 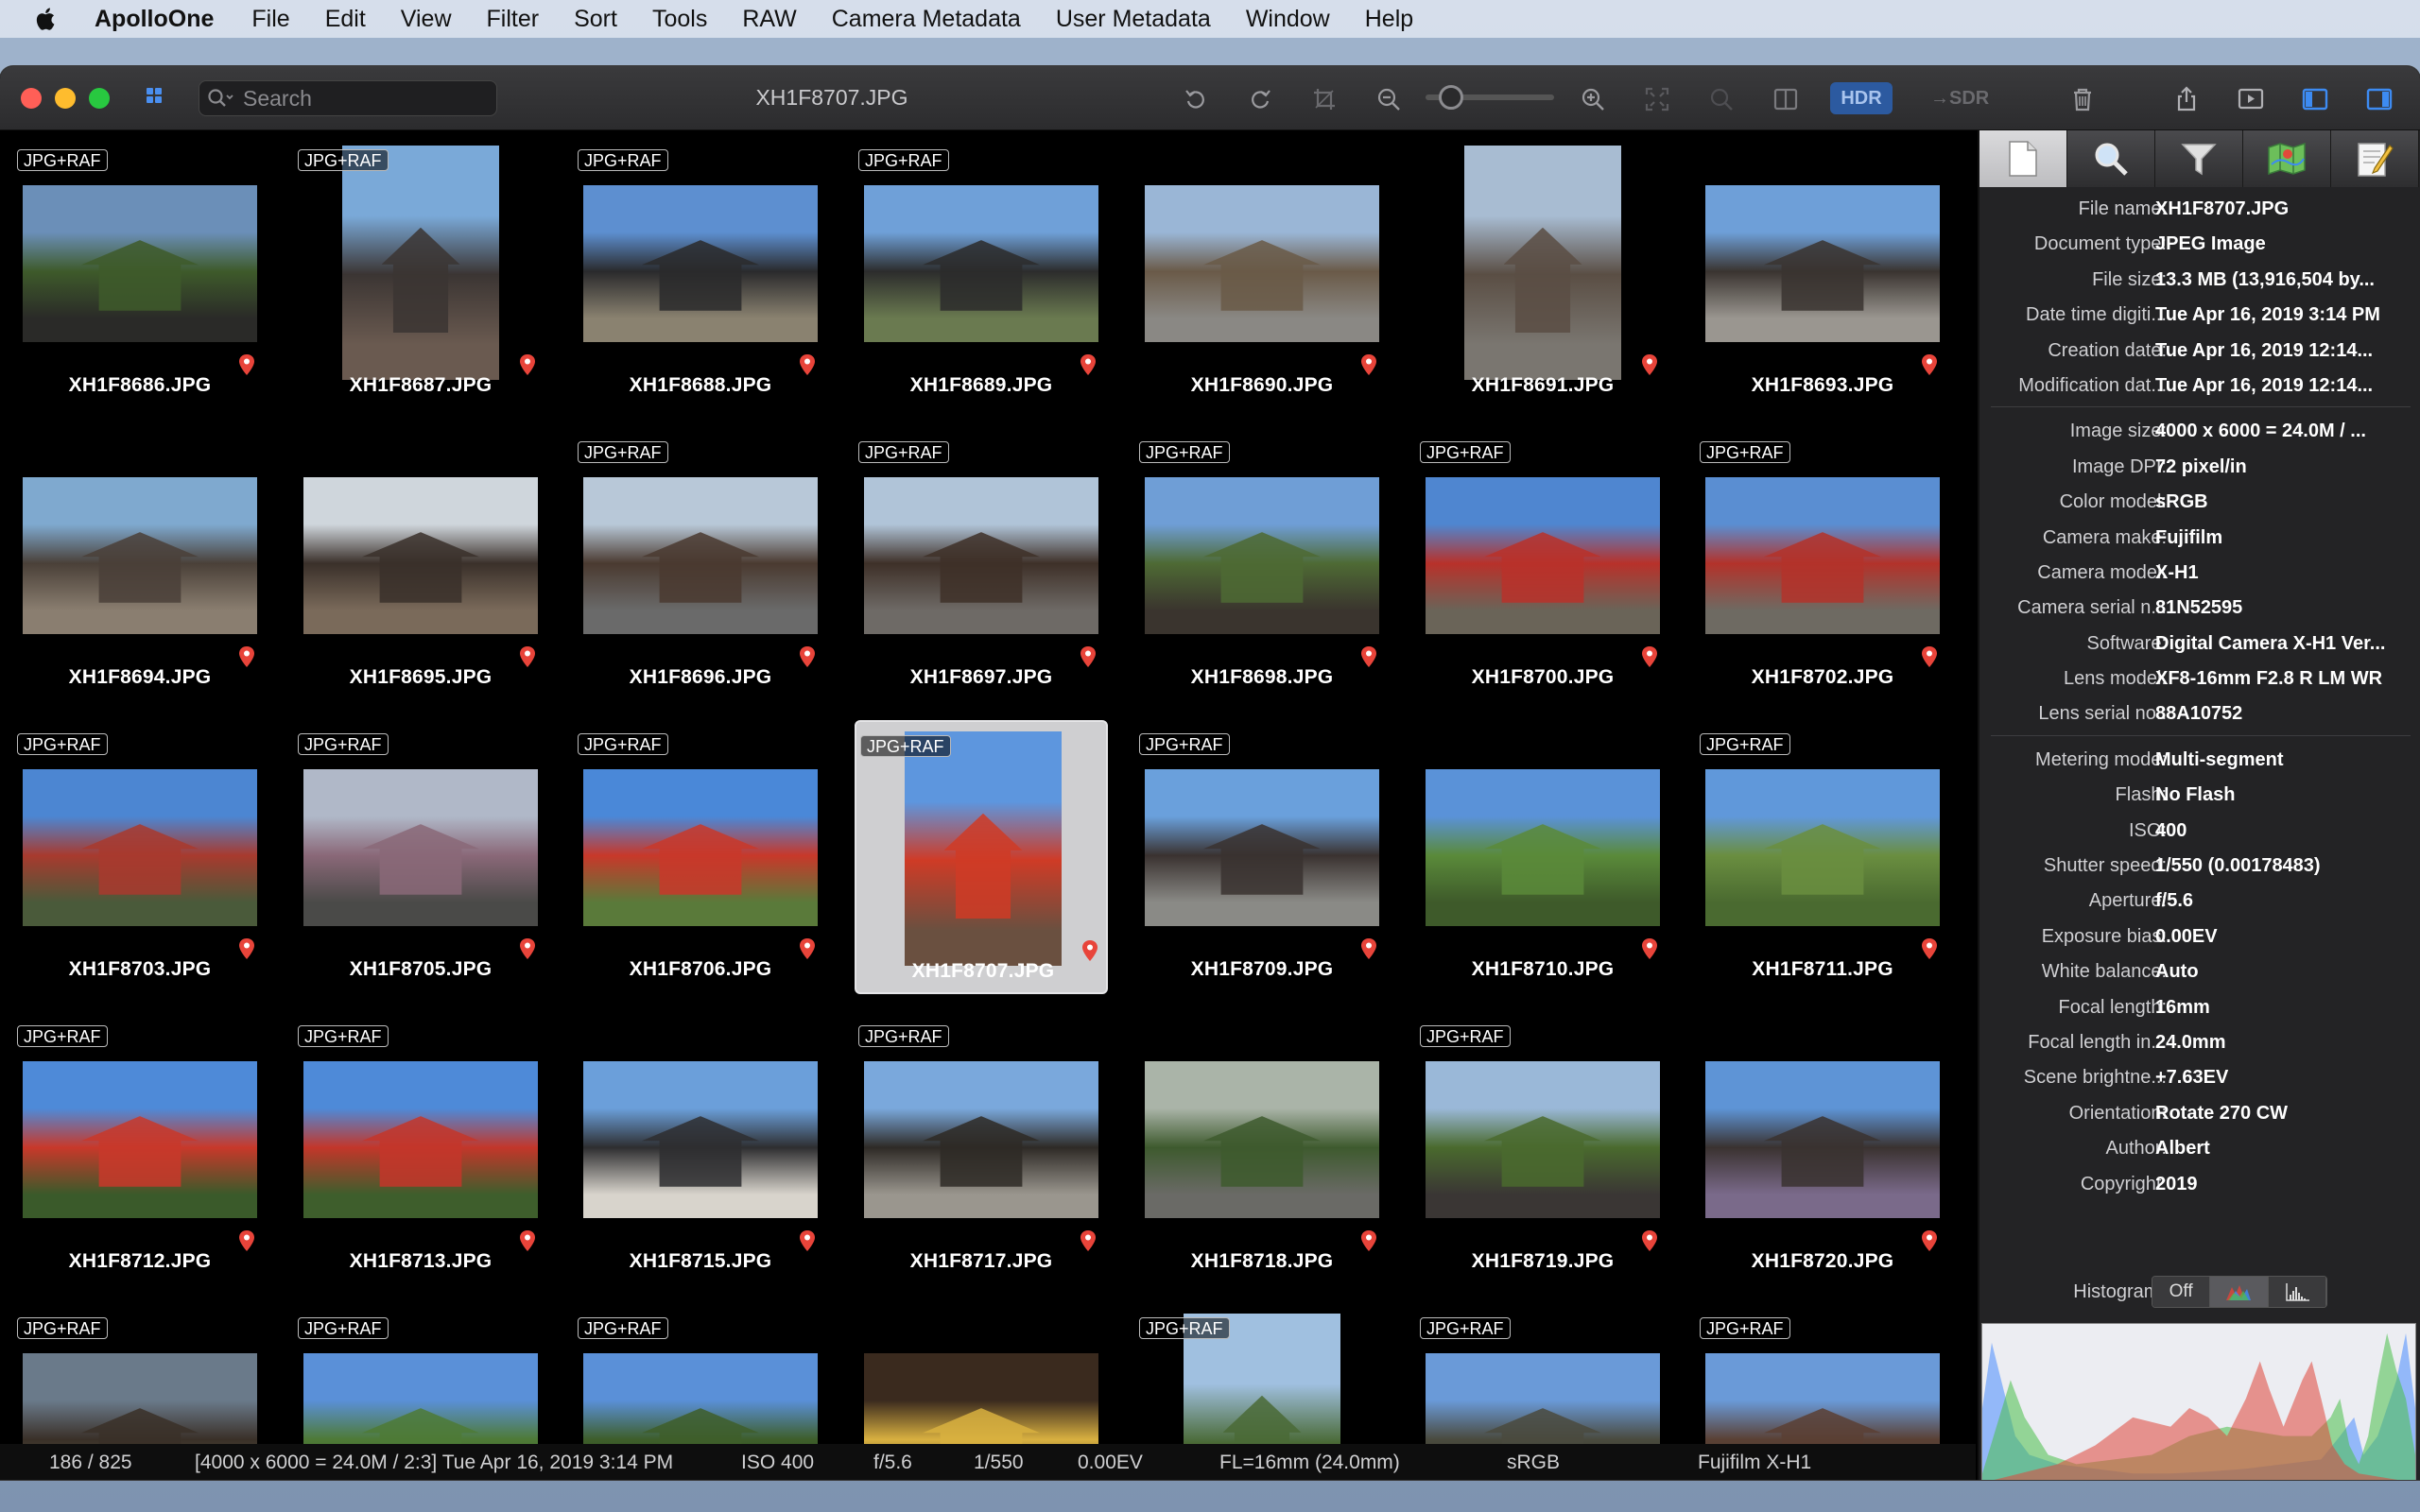 I want to click on metadata-value: Albert, so click(x=2285, y=1149).